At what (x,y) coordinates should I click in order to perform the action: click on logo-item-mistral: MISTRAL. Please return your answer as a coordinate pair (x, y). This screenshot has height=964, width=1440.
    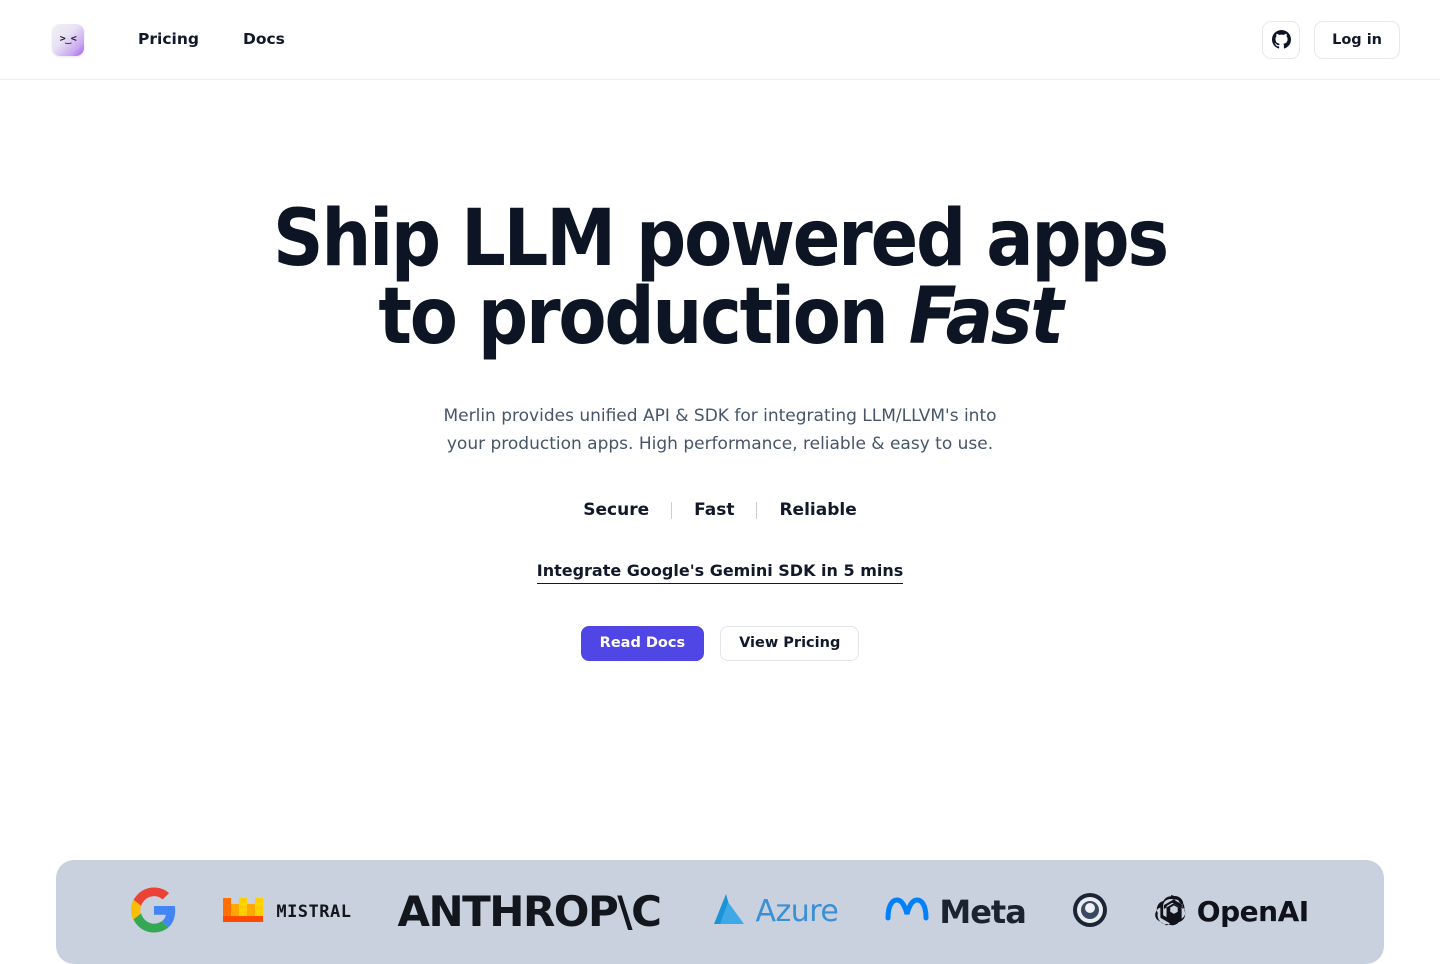
    Looking at the image, I should click on (287, 912).